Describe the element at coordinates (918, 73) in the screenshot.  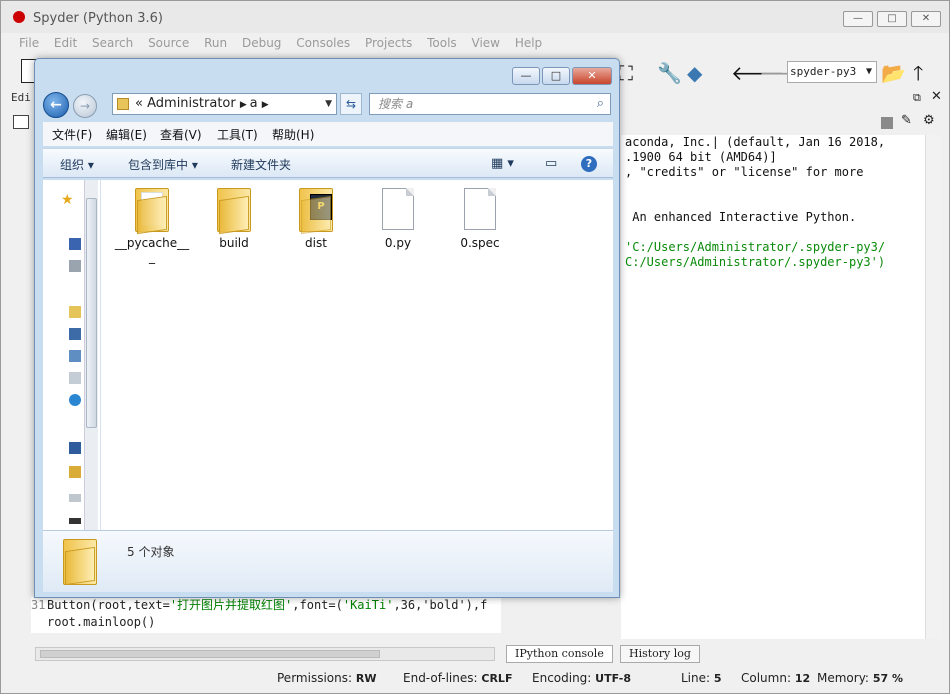
I see `up-arrow-icon: 🡑` at that location.